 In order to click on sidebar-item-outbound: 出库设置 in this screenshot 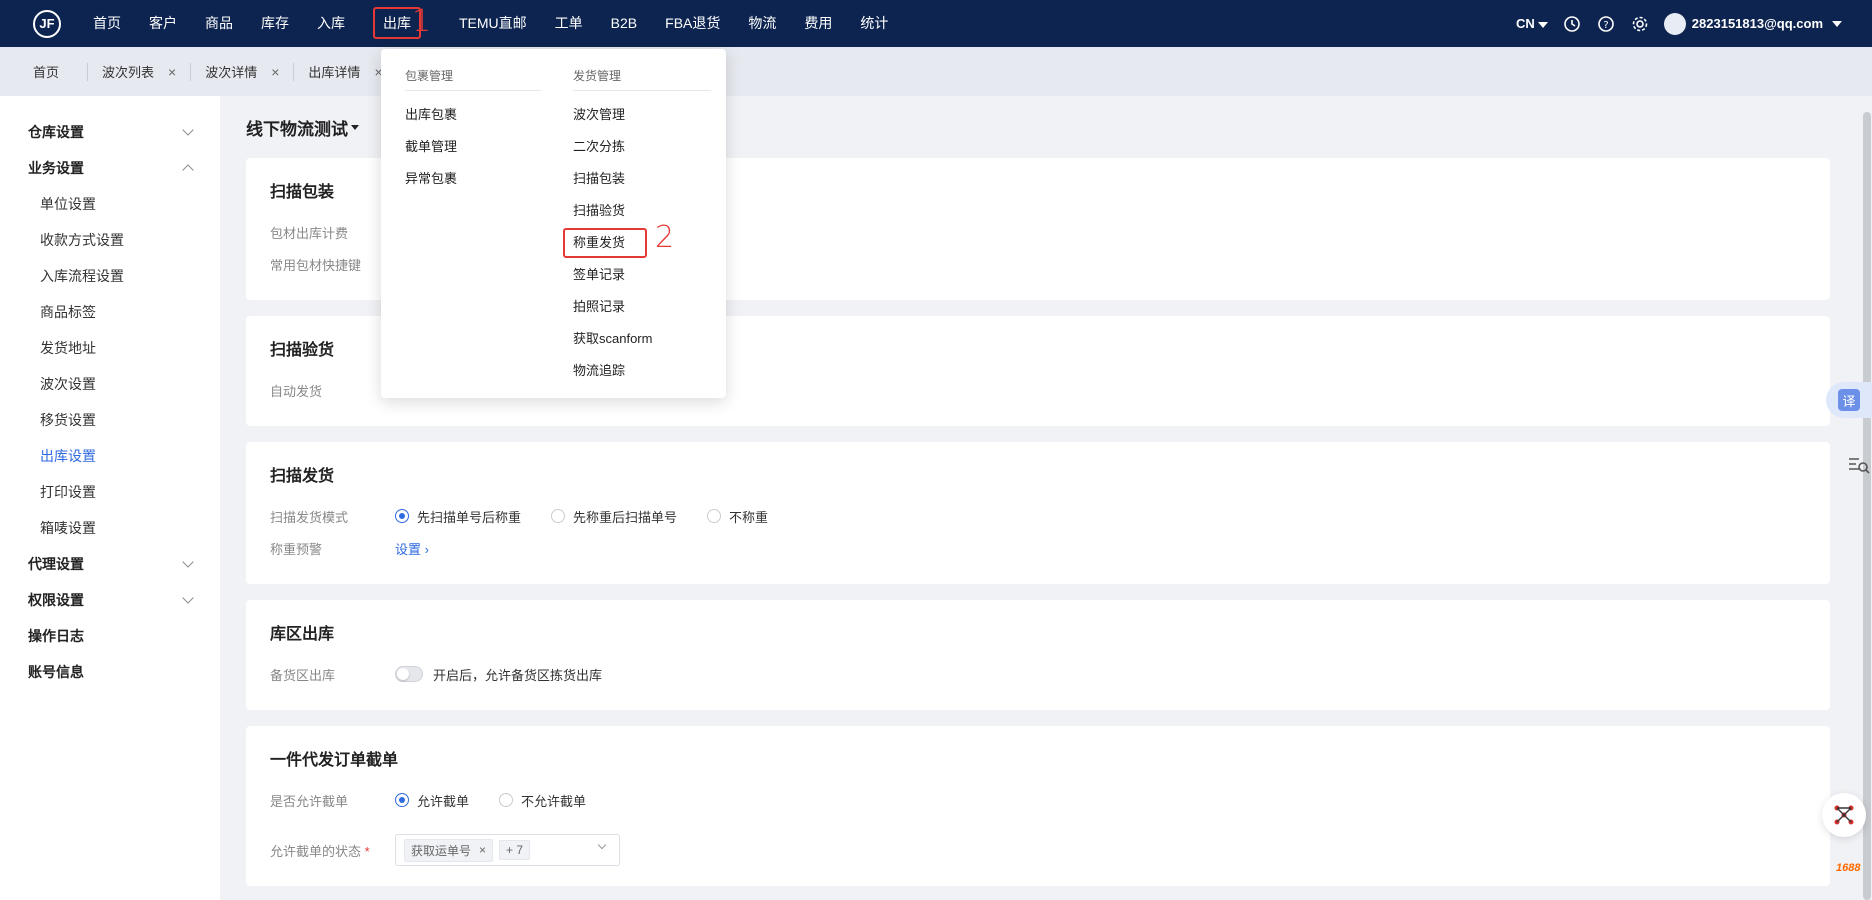, I will do `click(110, 456)`.